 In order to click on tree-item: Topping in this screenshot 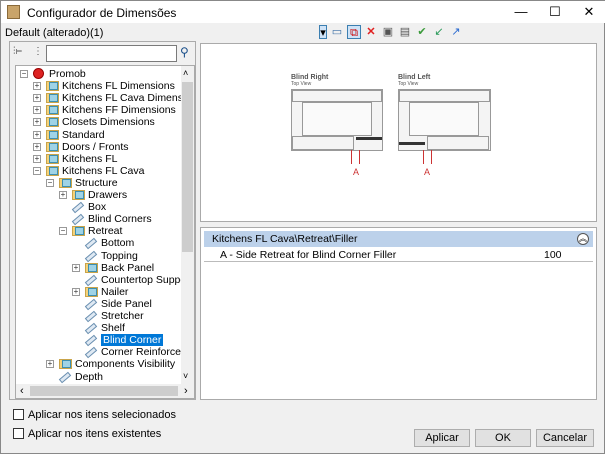, I will do `click(98, 256)`.